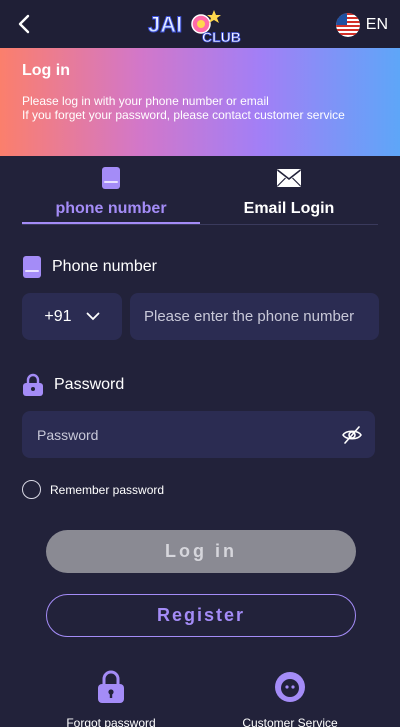 The height and width of the screenshot is (727, 400). What do you see at coordinates (92, 316) in the screenshot?
I see `chevron-down-icon` at bounding box center [92, 316].